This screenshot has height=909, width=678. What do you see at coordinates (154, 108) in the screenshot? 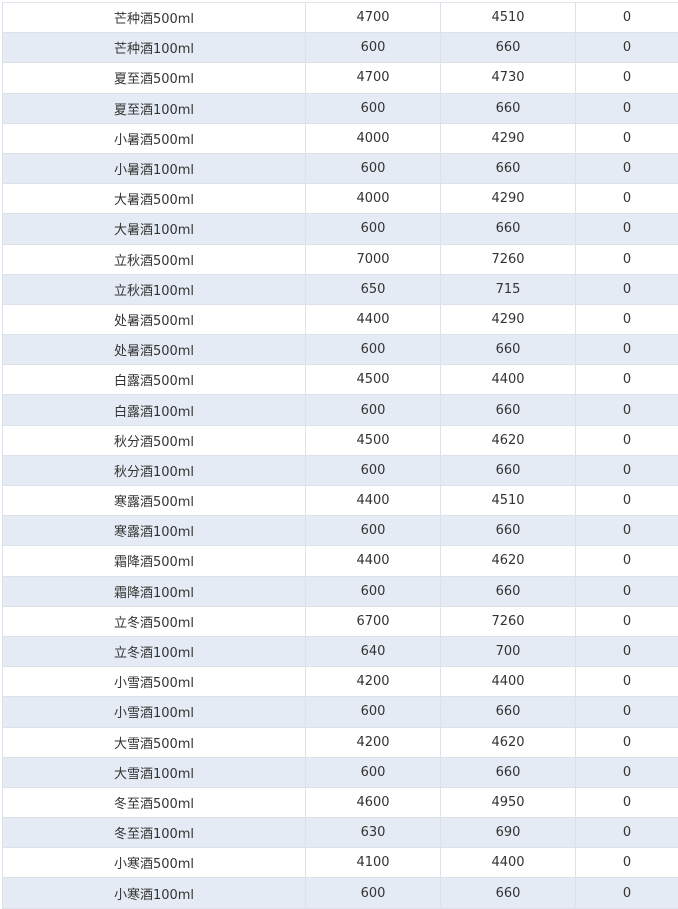
I see `product-name-cell: 夏至酒100ml` at bounding box center [154, 108].